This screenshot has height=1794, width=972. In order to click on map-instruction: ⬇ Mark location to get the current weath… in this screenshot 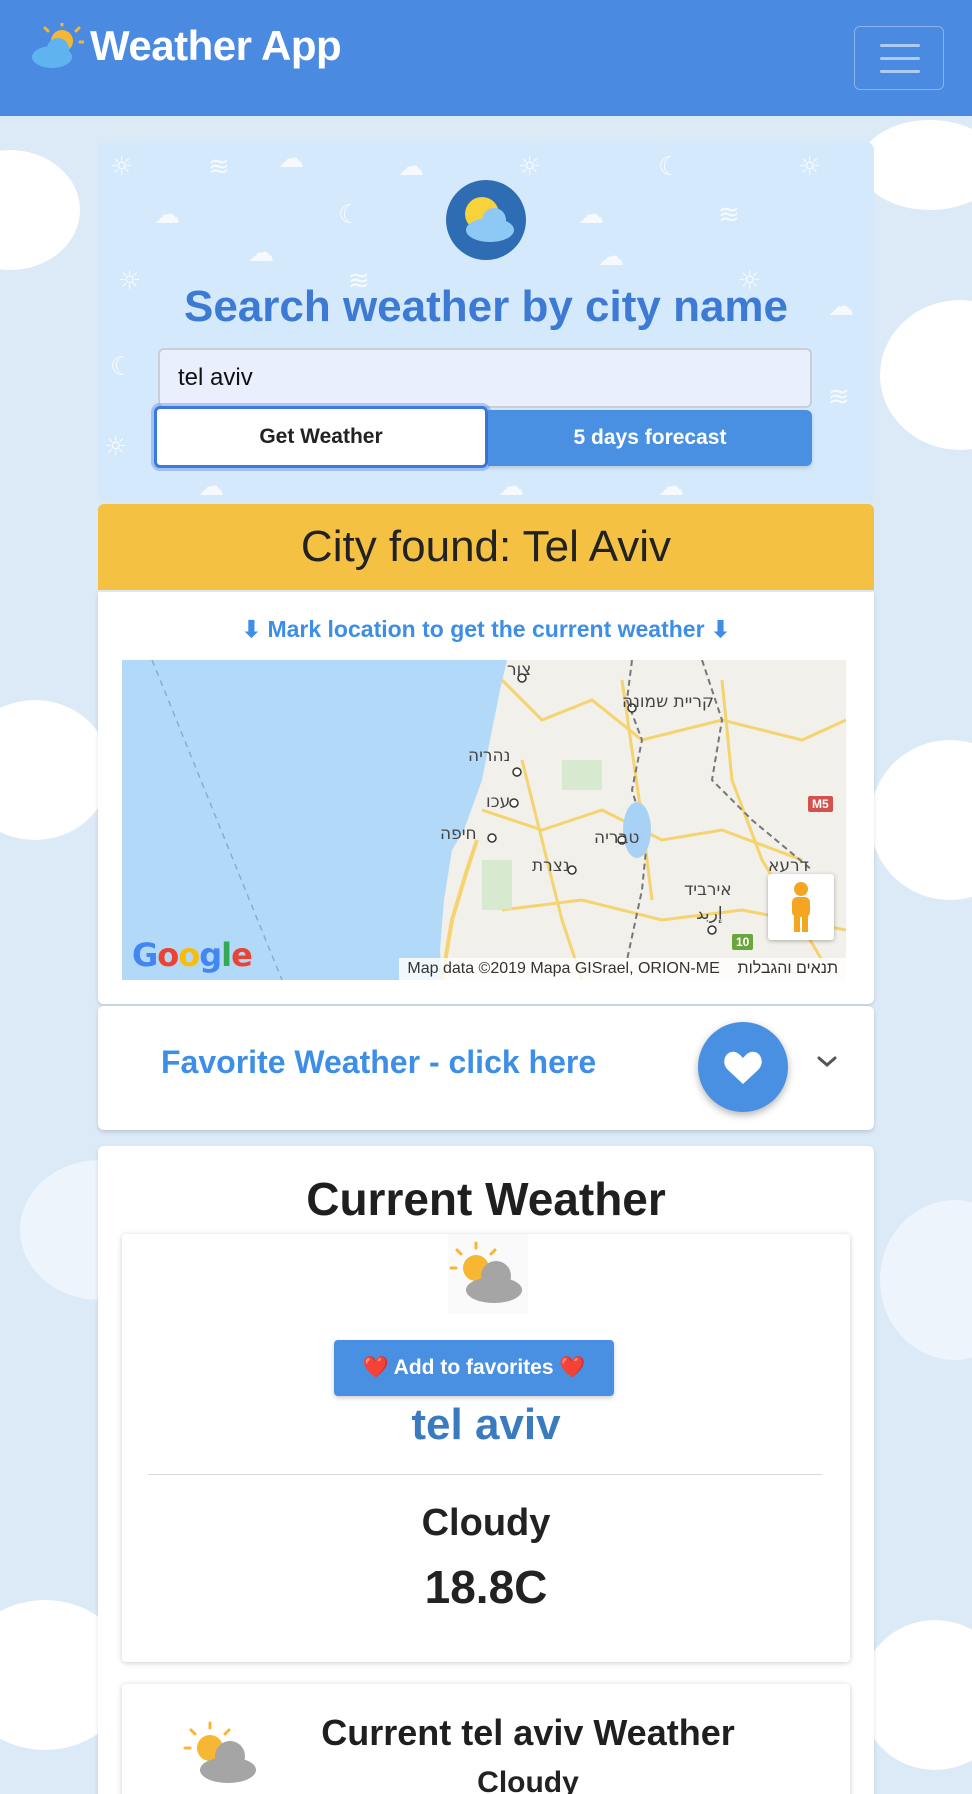, I will do `click(486, 629)`.